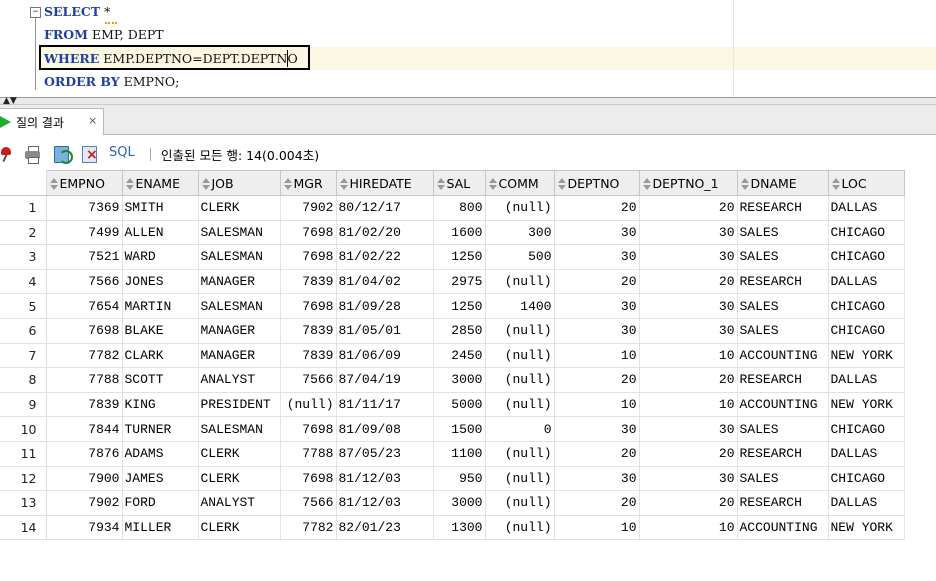 This screenshot has height=581, width=936. Describe the element at coordinates (160, 183) in the screenshot. I see `column-header-ename: ENAME` at that location.